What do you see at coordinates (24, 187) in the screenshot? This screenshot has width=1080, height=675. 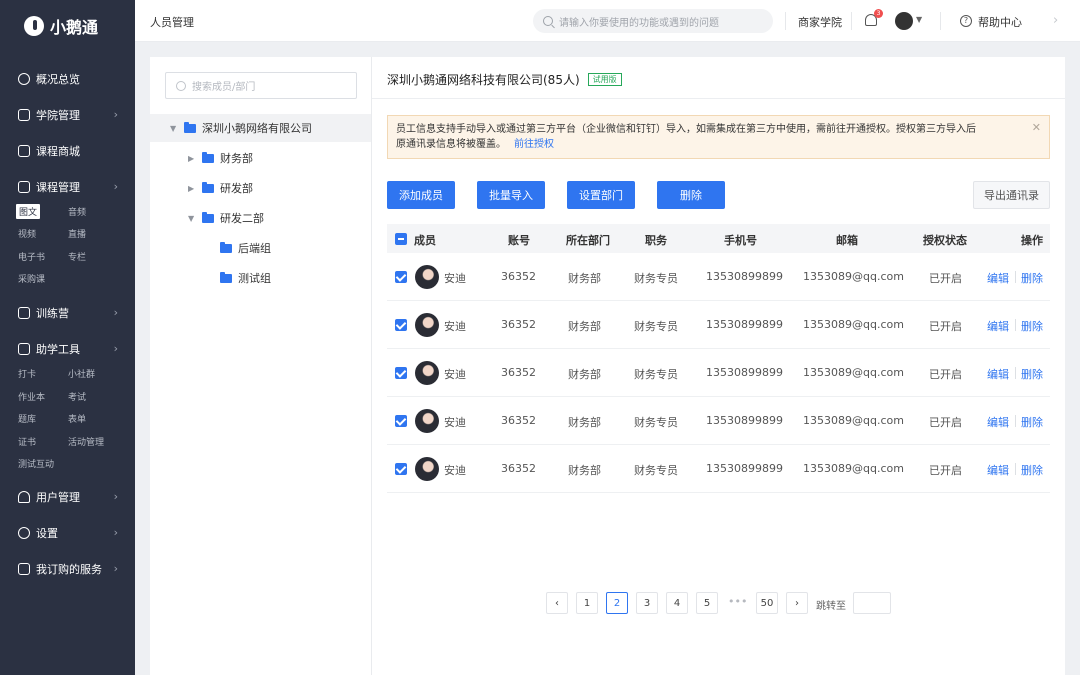 I see `document-icon` at bounding box center [24, 187].